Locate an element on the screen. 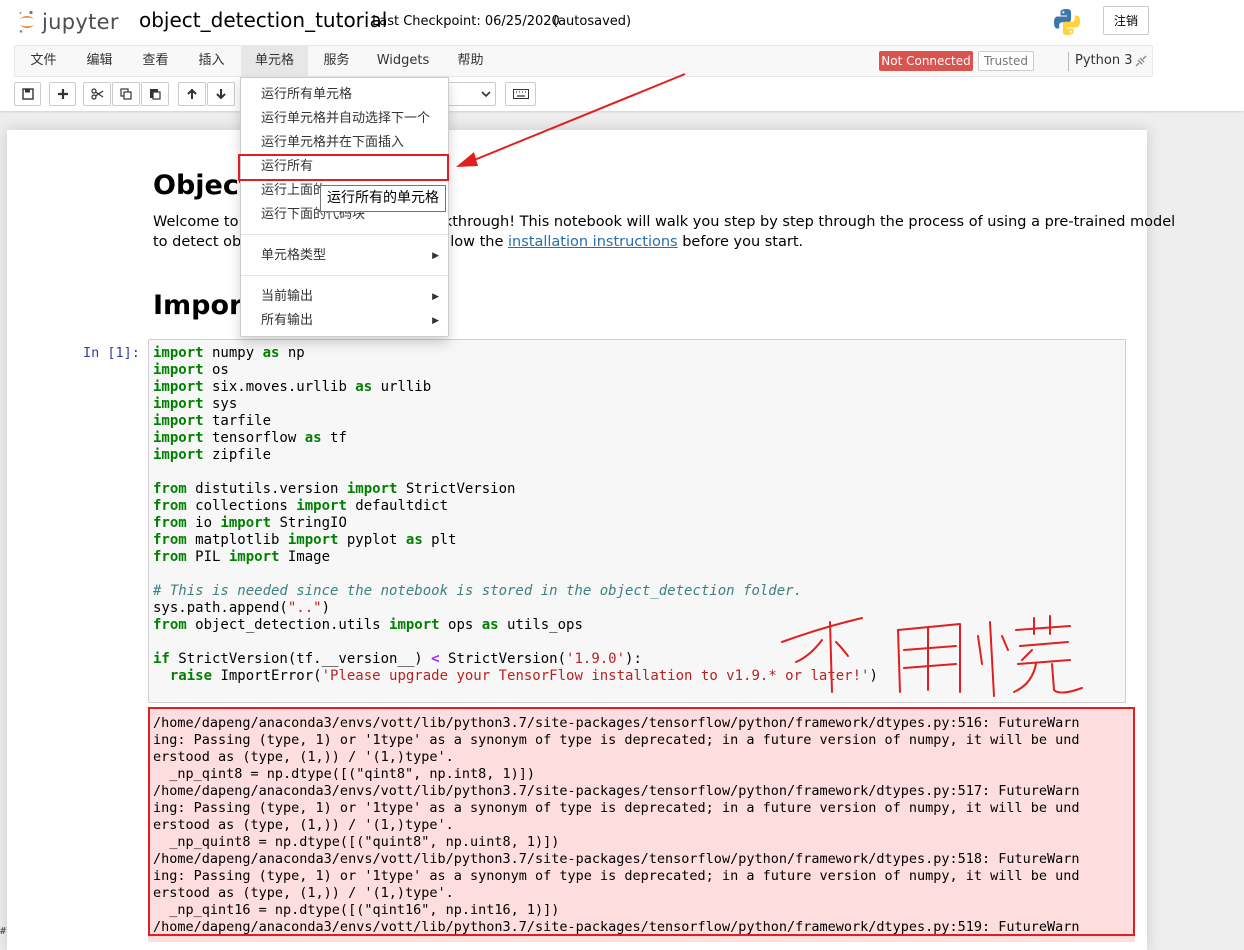 Image resolution: width=1244 pixels, height=950 pixels. chevron-down-icon is located at coordinates (486, 94).